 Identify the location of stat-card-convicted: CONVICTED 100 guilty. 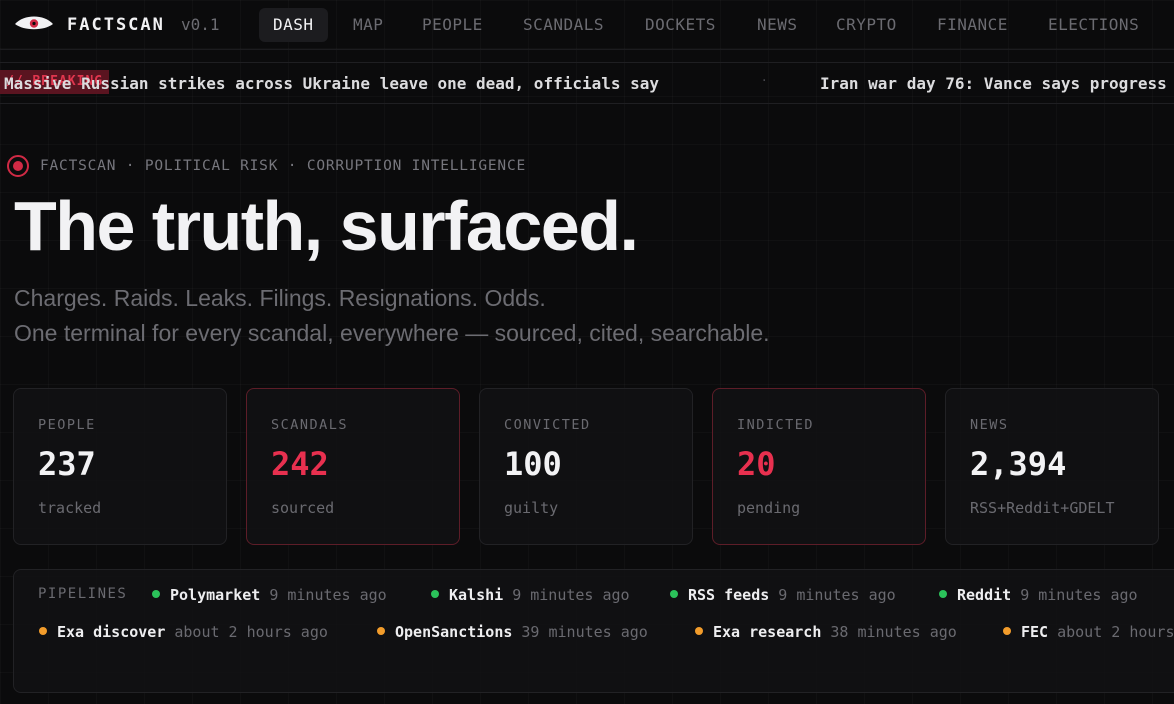
(586, 466).